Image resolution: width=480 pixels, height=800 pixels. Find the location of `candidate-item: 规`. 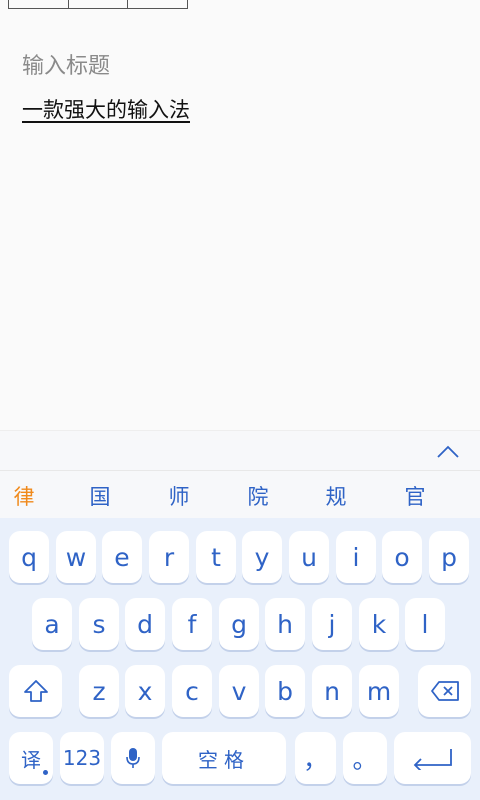

candidate-item: 规 is located at coordinates (336, 496).